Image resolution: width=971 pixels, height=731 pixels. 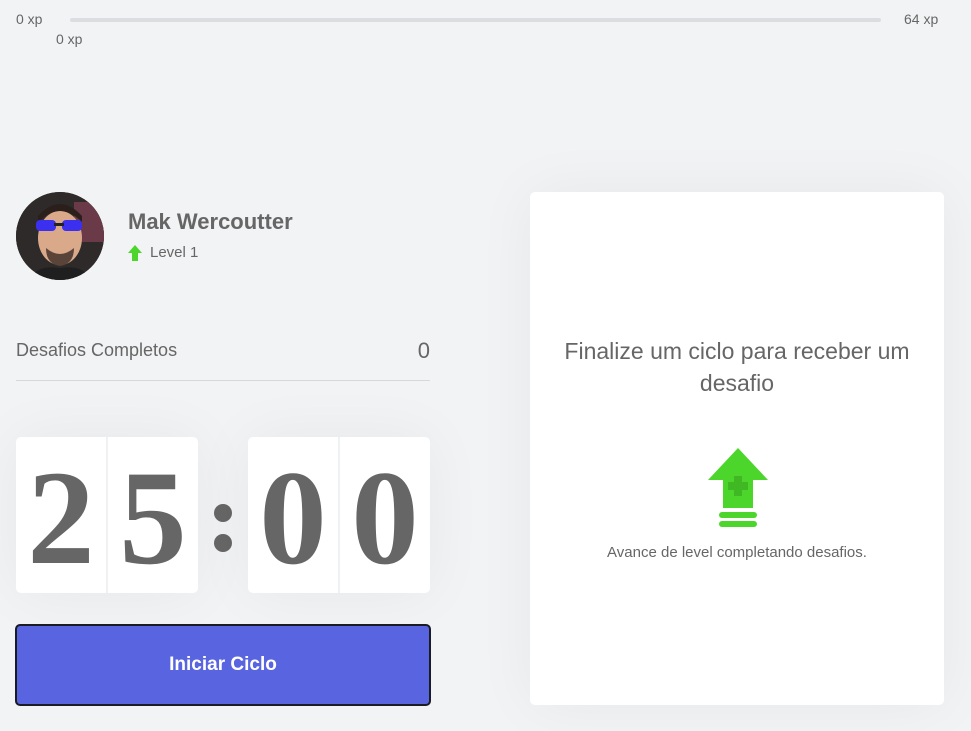 I want to click on profile-level: Level 1, so click(x=163, y=252).